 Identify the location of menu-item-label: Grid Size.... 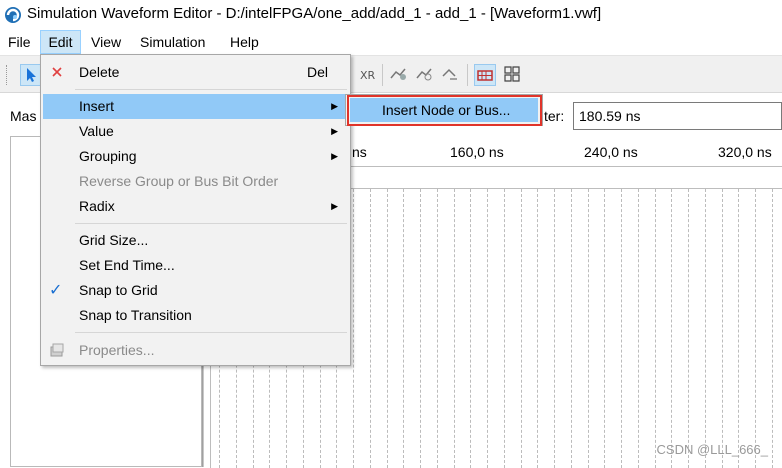
(114, 240).